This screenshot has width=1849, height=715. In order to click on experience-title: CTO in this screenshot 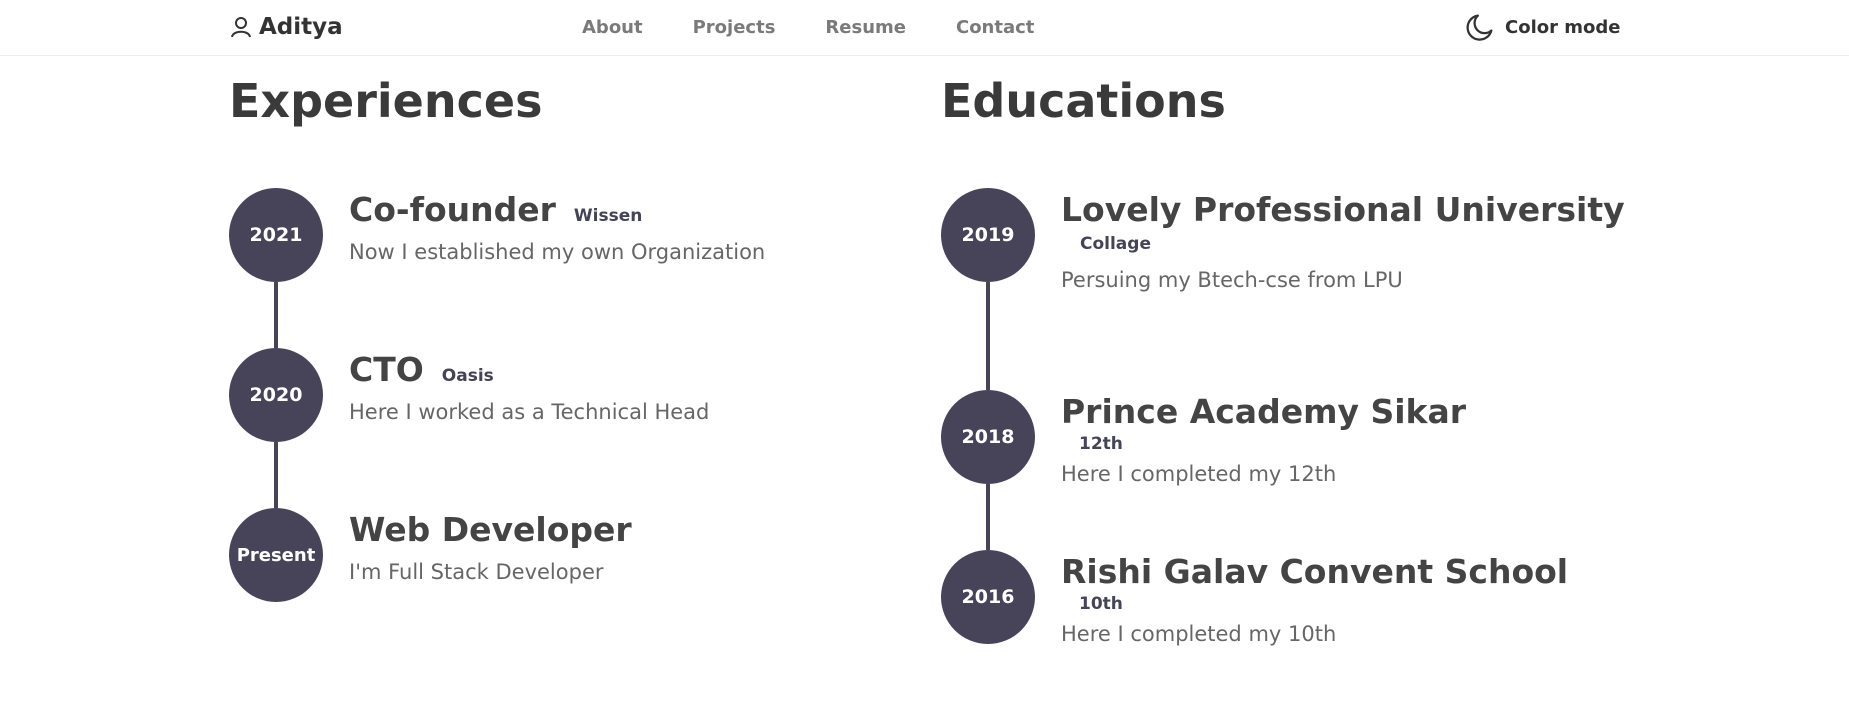, I will do `click(386, 369)`.